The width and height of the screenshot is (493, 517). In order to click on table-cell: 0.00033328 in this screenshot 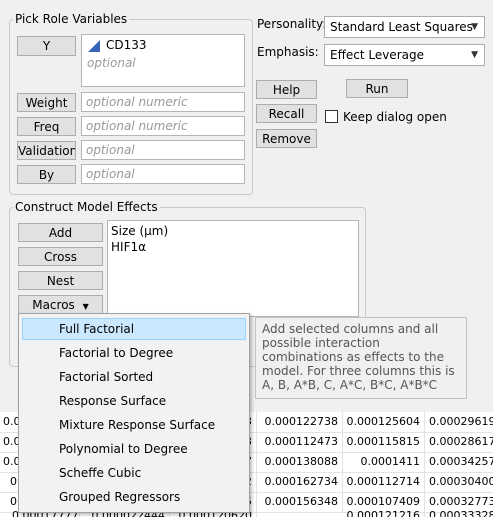, I will do `click(461, 513)`.